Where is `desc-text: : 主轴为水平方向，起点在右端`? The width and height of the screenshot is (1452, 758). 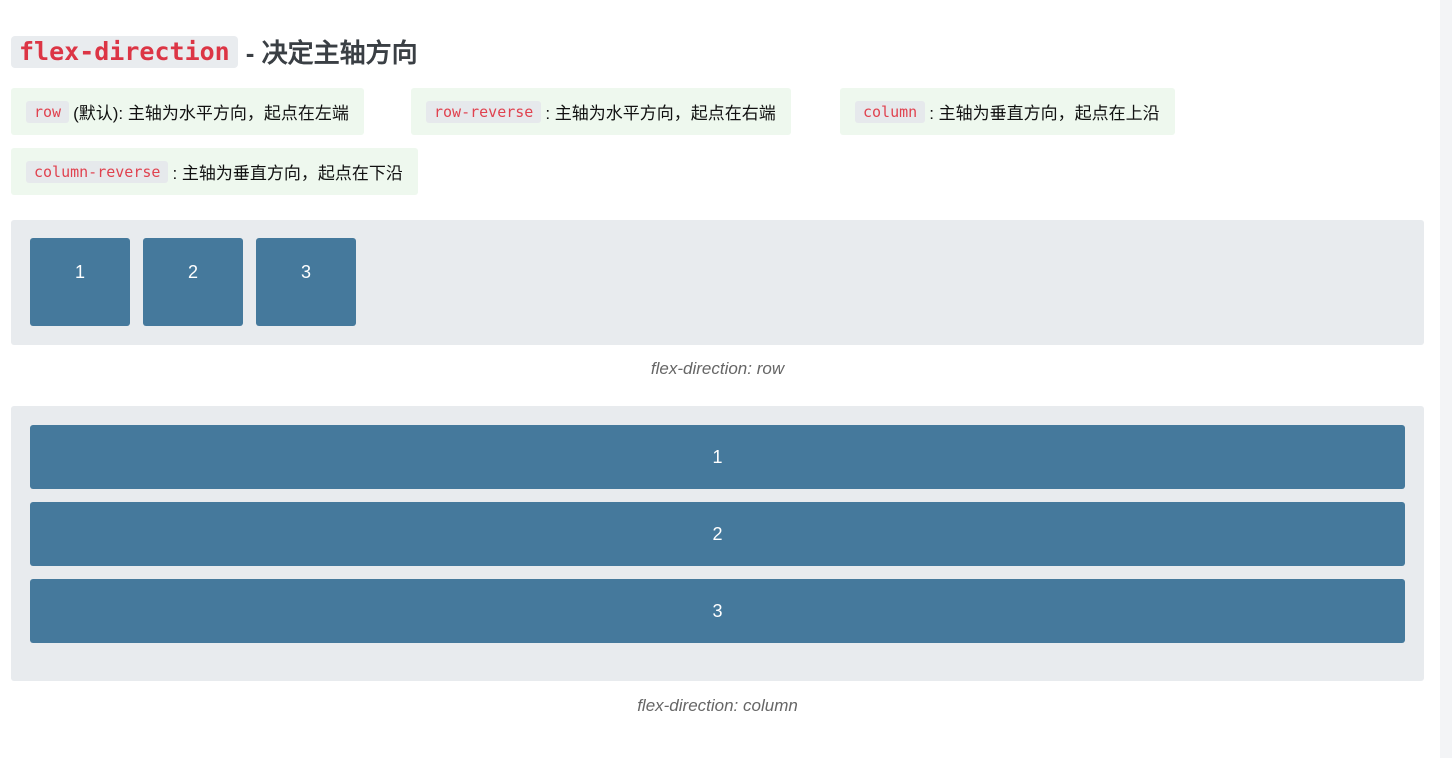
desc-text: : 主轴为水平方向，起点在右端 is located at coordinates (660, 113).